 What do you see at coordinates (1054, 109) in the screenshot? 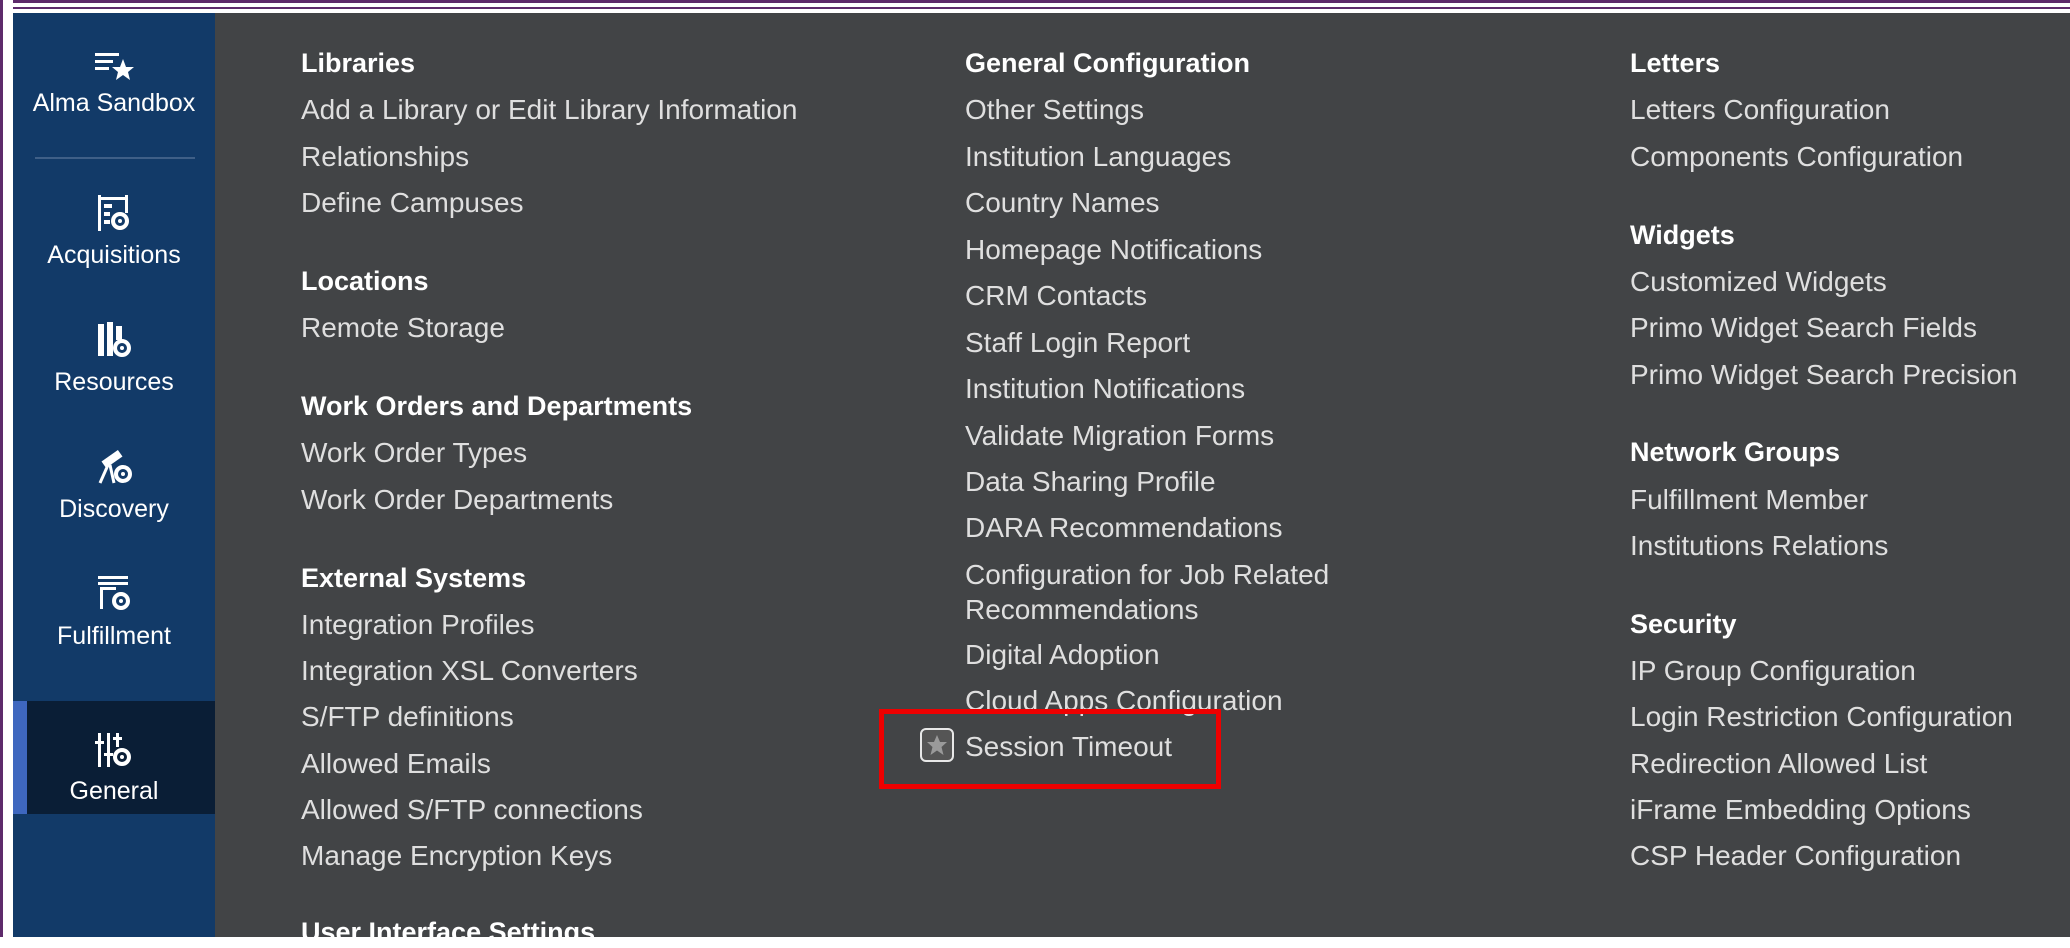
I see `menu-link-other-settings: Other Settings` at bounding box center [1054, 109].